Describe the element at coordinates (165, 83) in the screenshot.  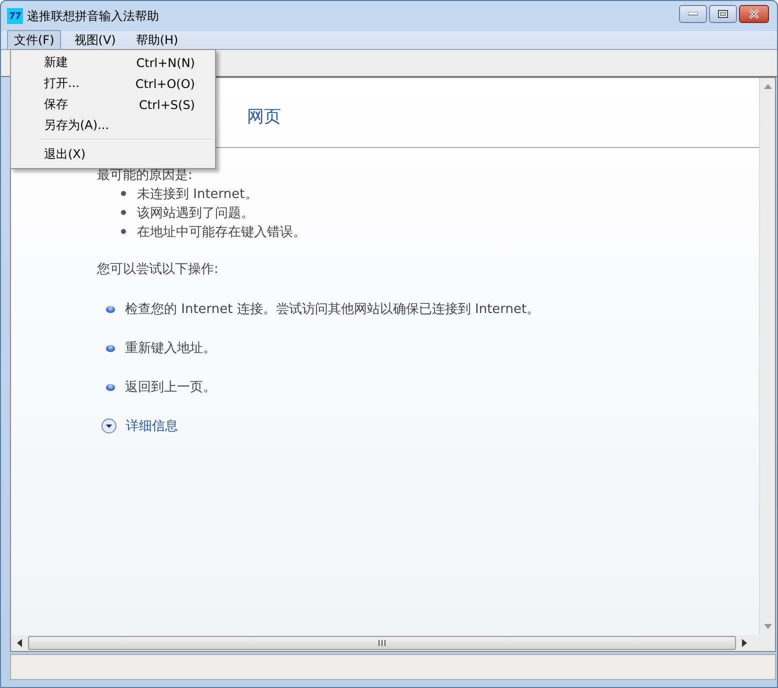
I see `shortcut-text: Ctrl+O(O)` at that location.